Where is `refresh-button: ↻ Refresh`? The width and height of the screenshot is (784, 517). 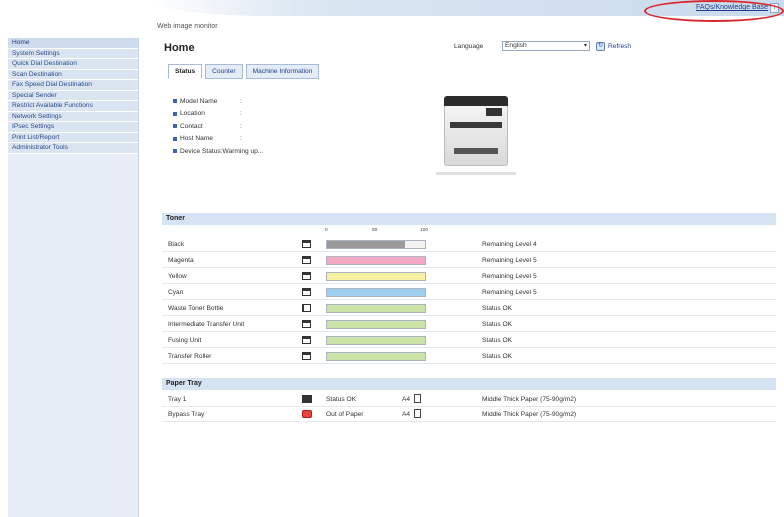
refresh-button: ↻ Refresh is located at coordinates (613, 46).